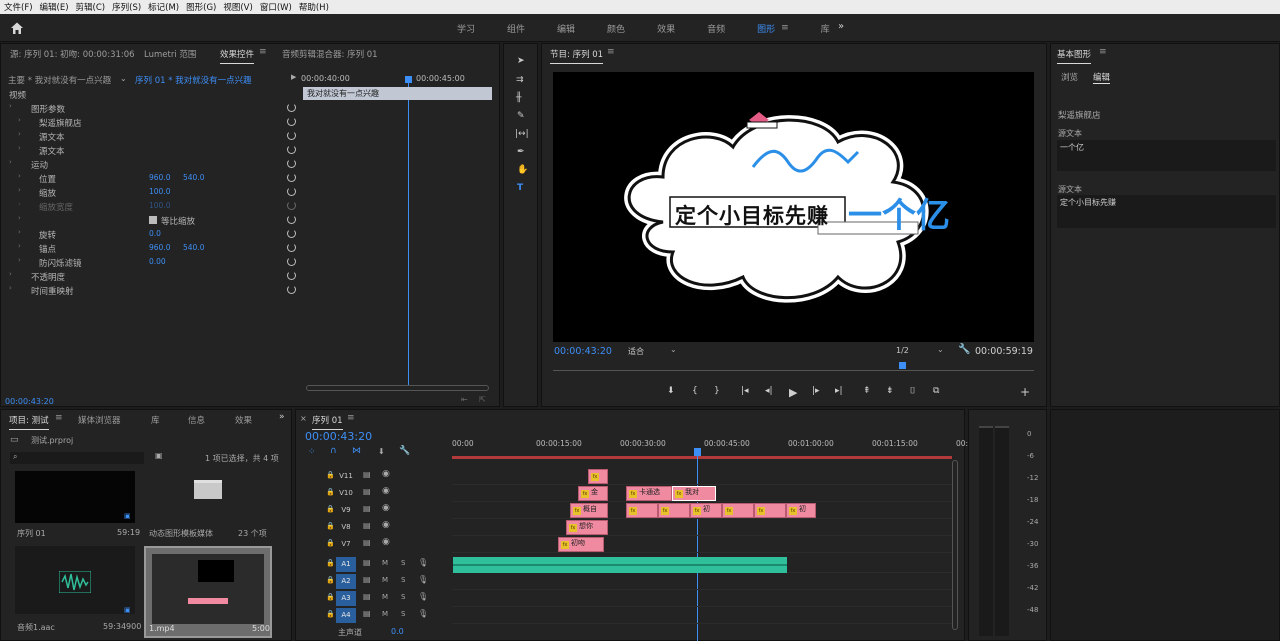 This screenshot has height=641, width=1280. What do you see at coordinates (801, 510) in the screenshot?
I see `graphic-clip: 初` at bounding box center [801, 510].